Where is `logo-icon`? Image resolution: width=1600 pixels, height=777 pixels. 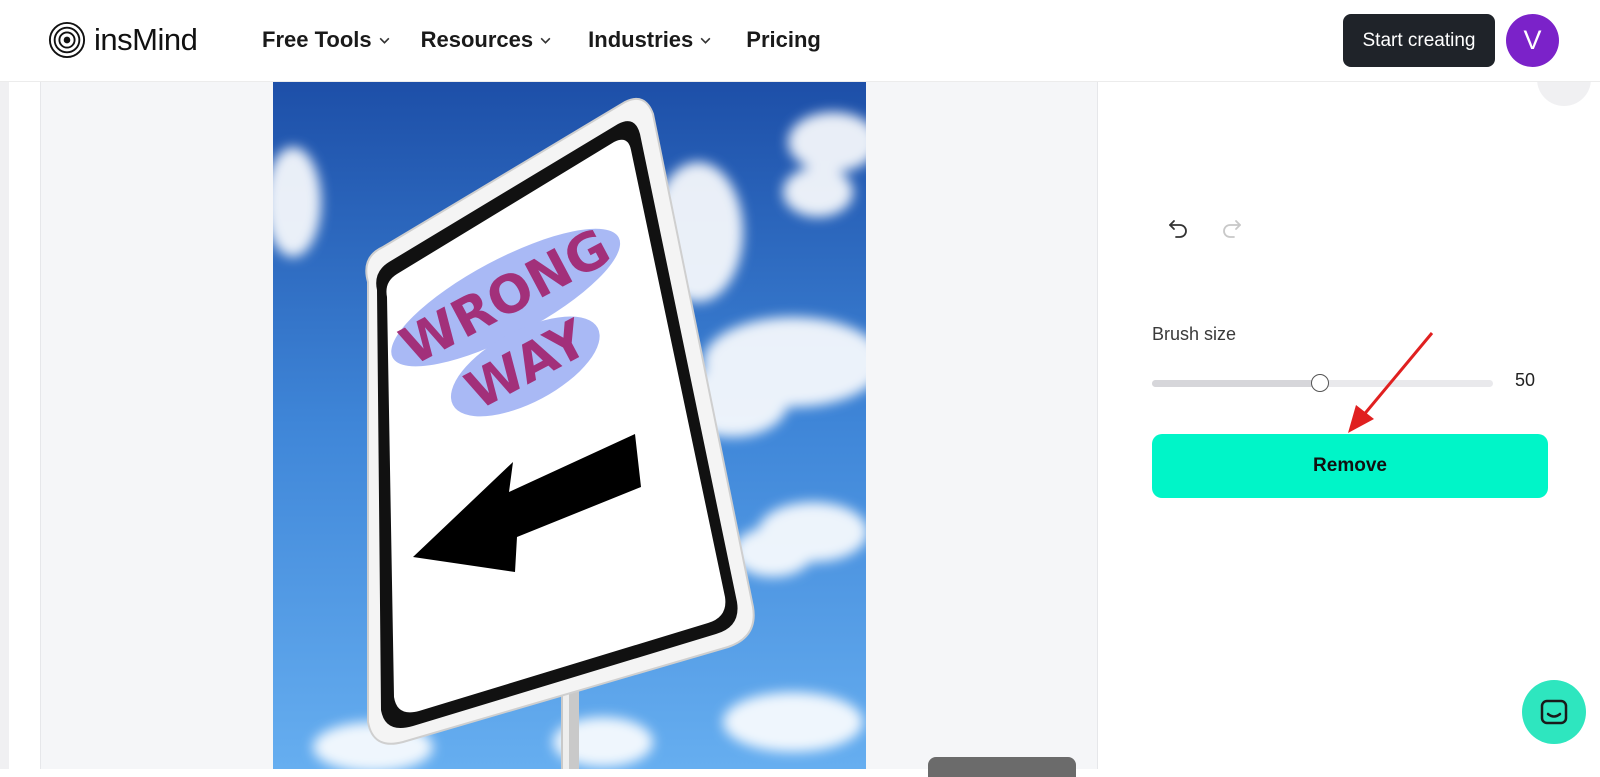 logo-icon is located at coordinates (67, 40).